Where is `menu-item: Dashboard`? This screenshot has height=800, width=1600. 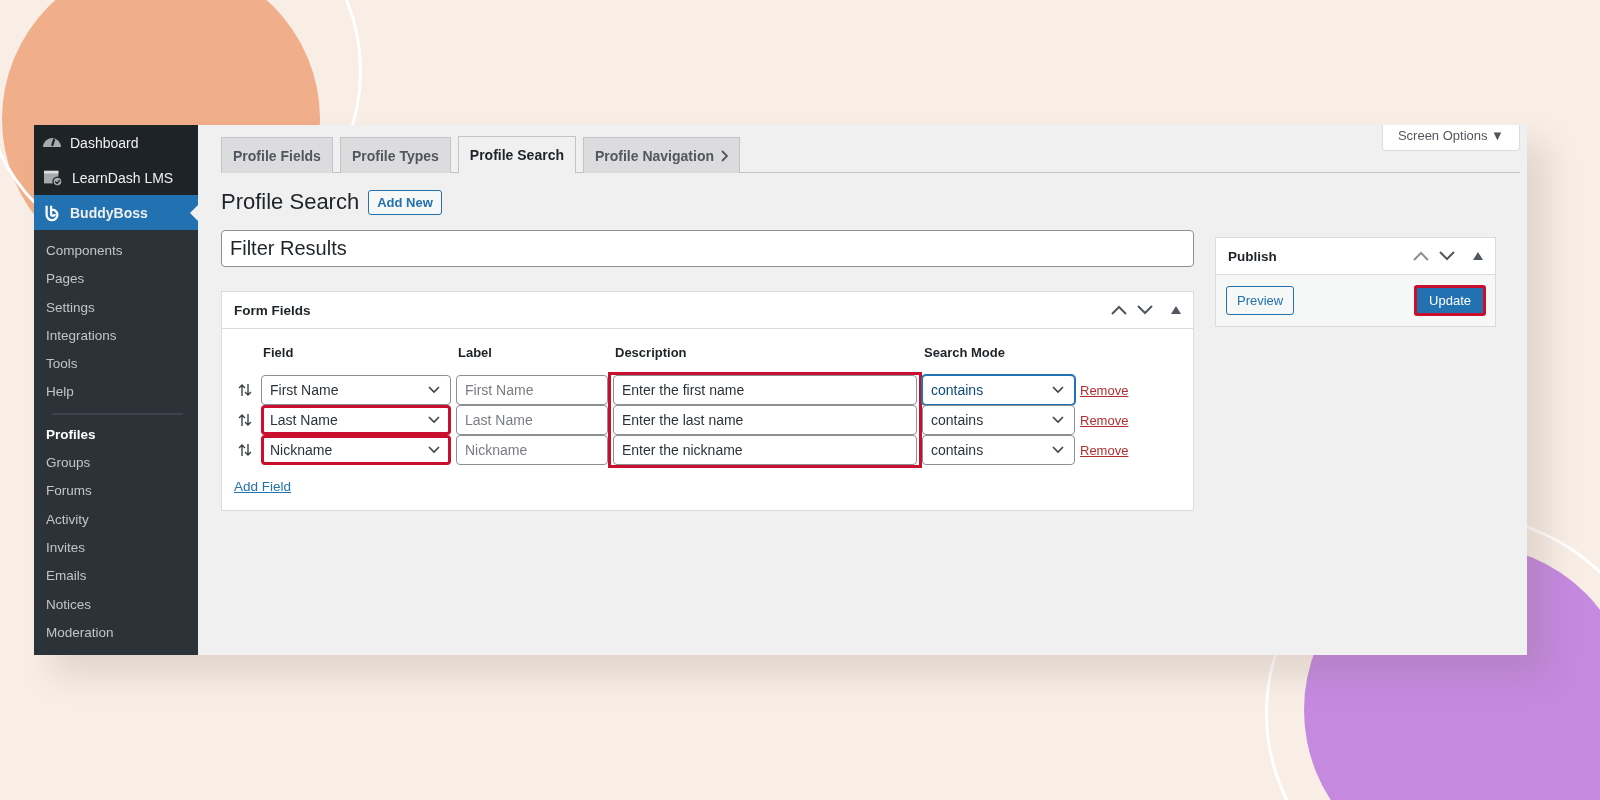 menu-item: Dashboard is located at coordinates (116, 142).